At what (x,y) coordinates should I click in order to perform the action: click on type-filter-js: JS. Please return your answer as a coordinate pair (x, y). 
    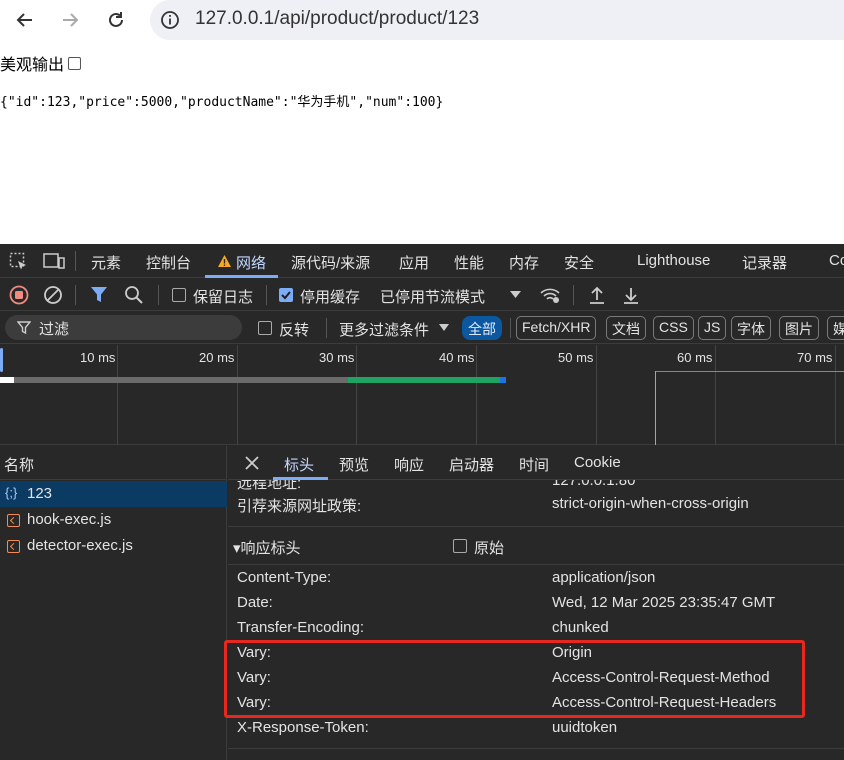
    Looking at the image, I should click on (712, 328).